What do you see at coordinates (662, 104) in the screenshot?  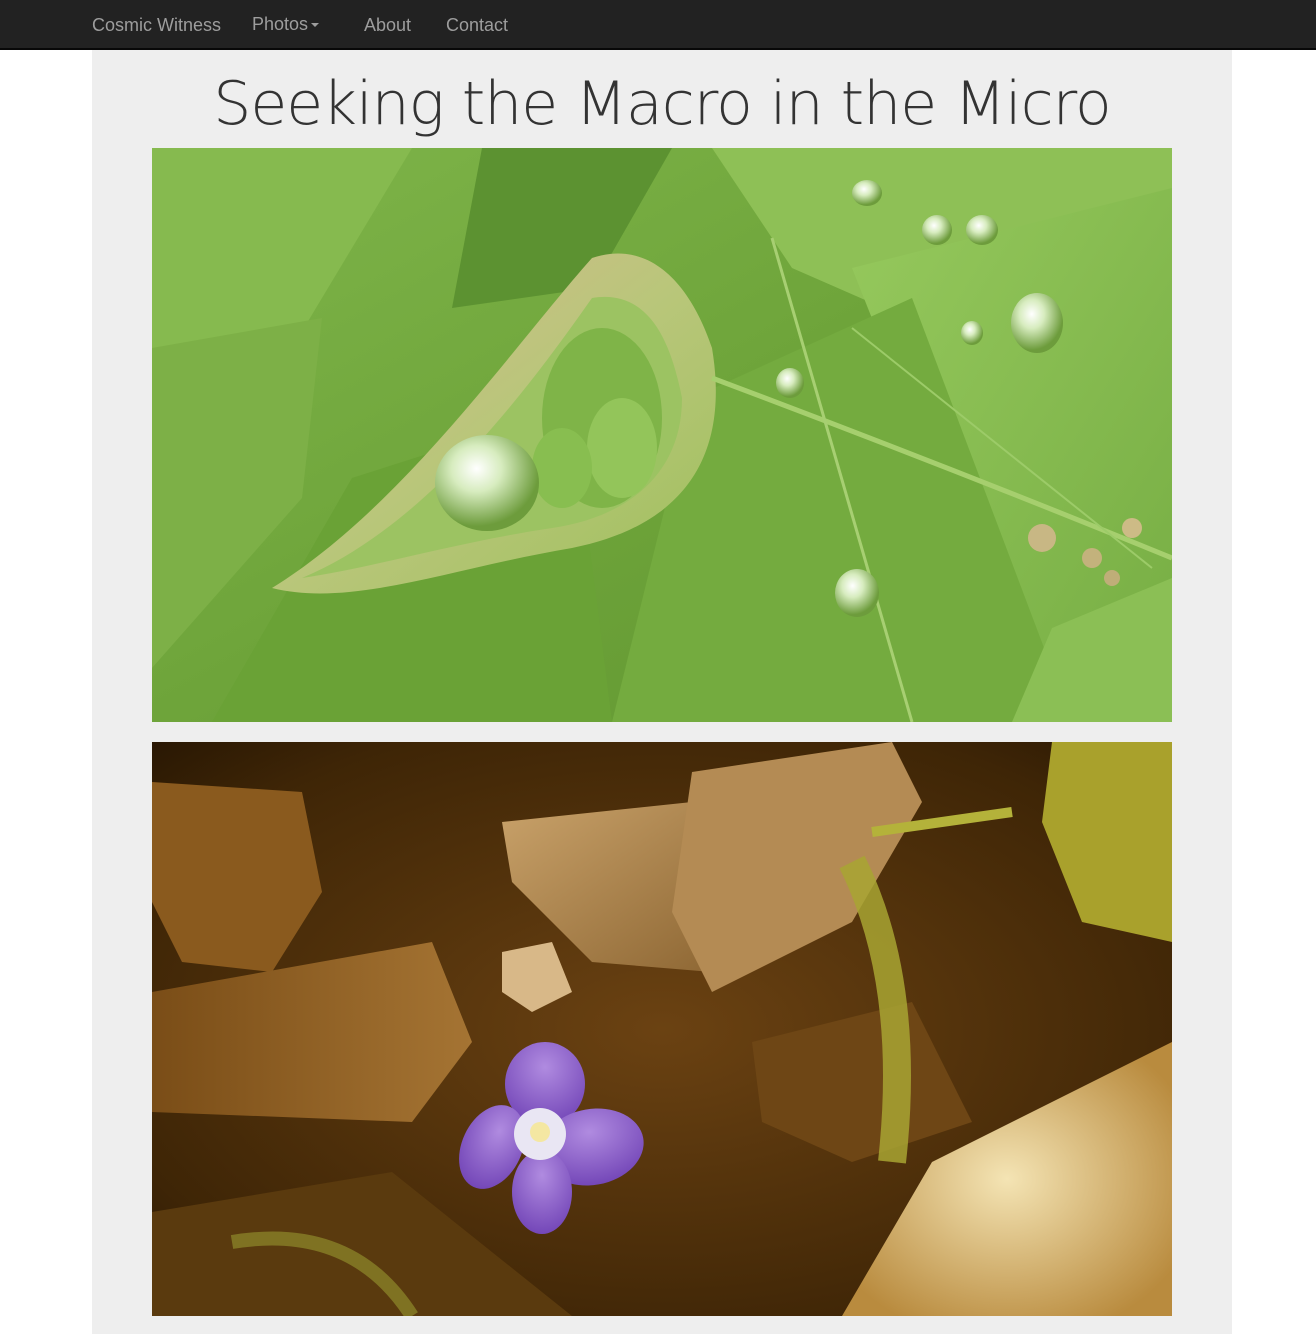 I see `page-title: Seeking the Macro in the Micro` at bounding box center [662, 104].